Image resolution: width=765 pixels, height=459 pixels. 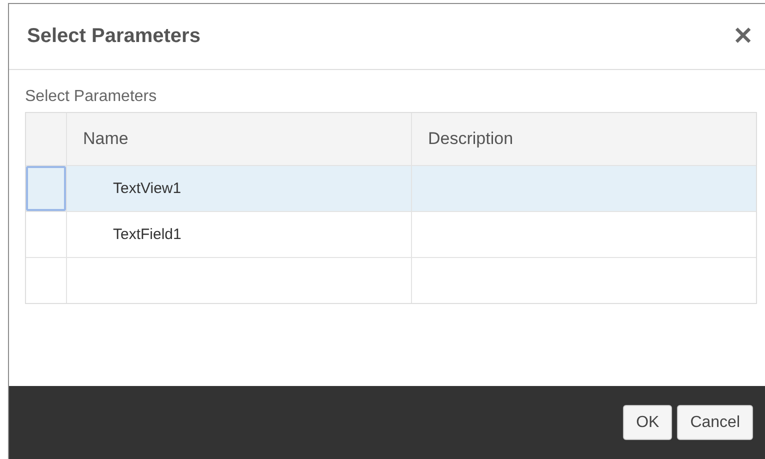 I want to click on table-row: TextField1, so click(x=391, y=234).